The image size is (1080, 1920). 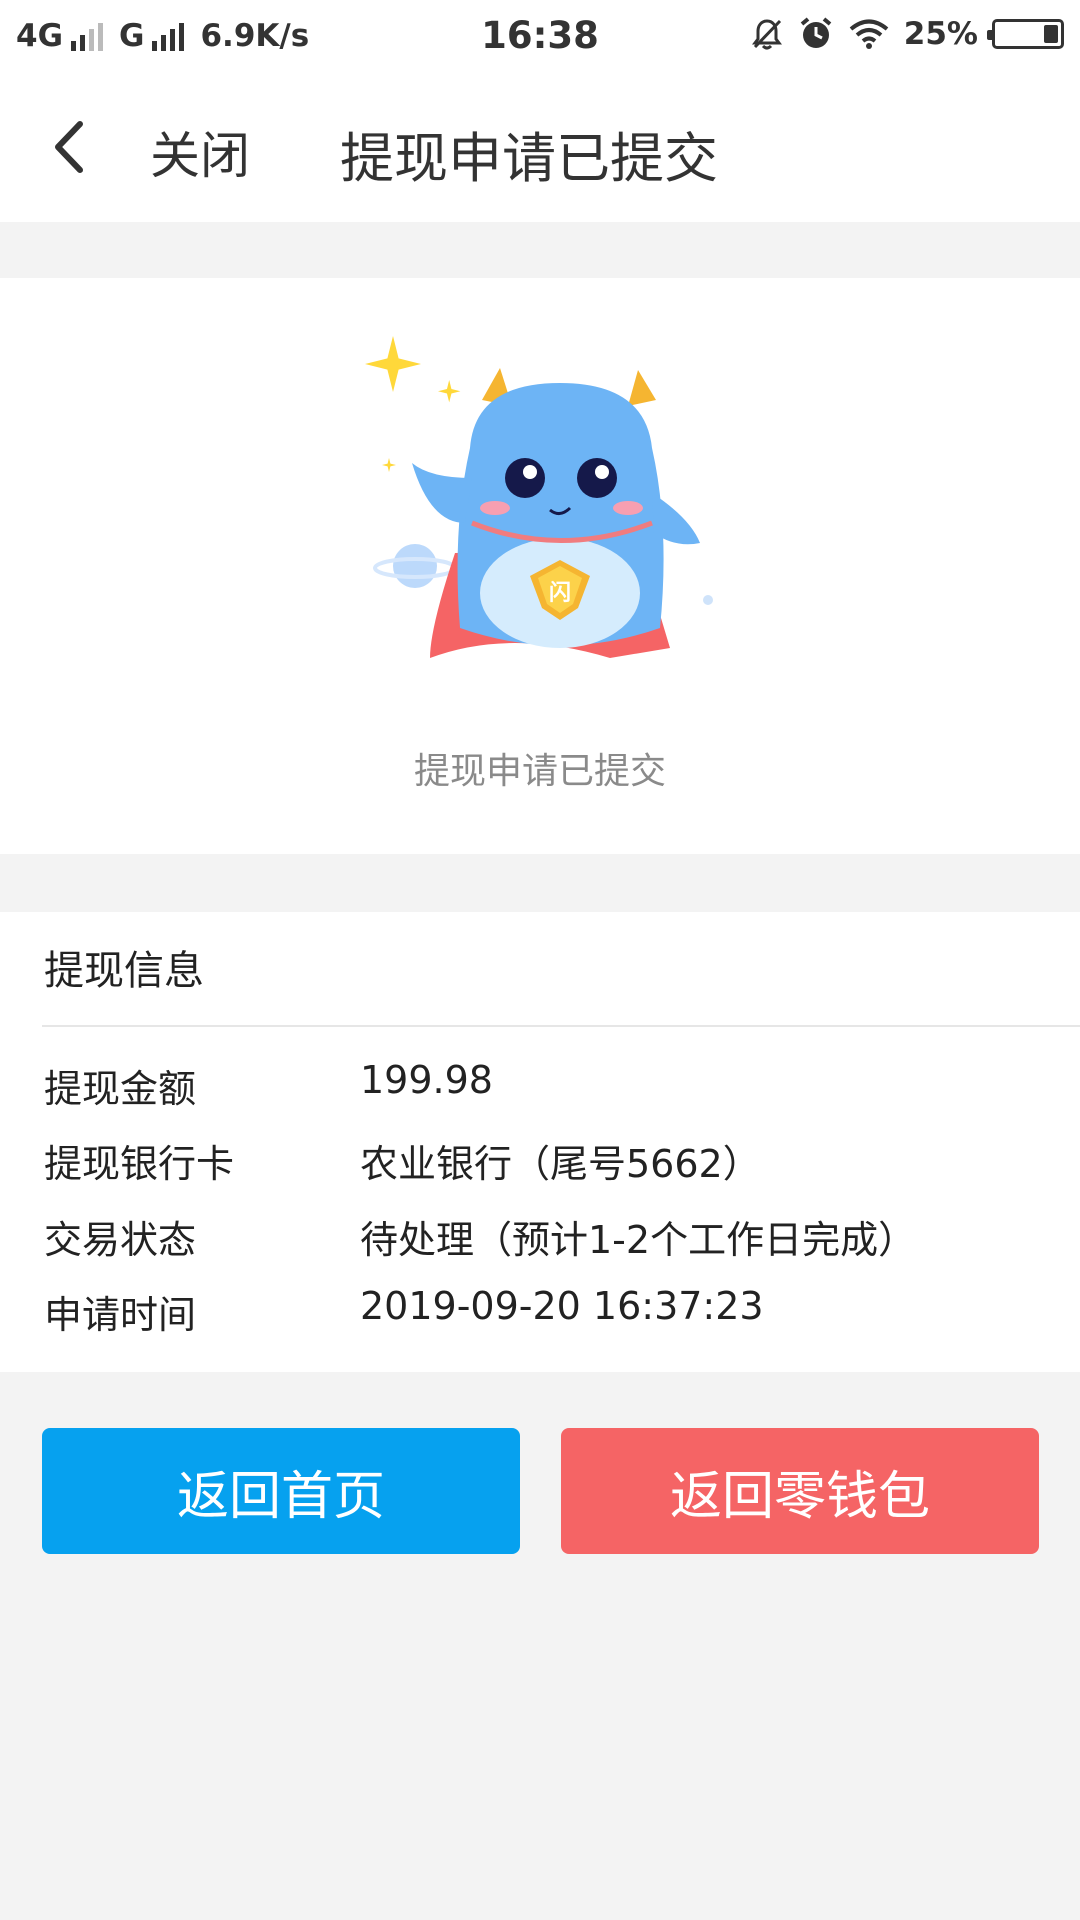 I want to click on row-label: 申请时间, so click(x=120, y=1315).